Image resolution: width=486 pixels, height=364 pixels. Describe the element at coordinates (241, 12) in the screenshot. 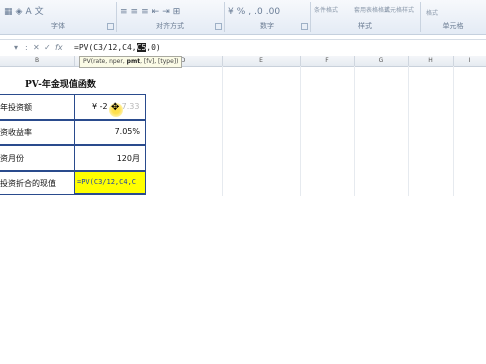

I see `percent-icon: %` at that location.